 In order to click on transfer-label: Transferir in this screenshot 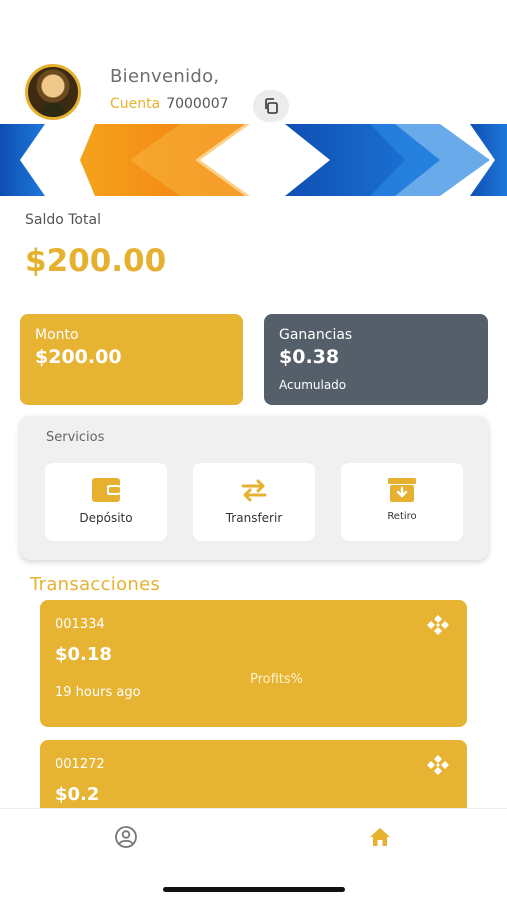, I will do `click(254, 518)`.